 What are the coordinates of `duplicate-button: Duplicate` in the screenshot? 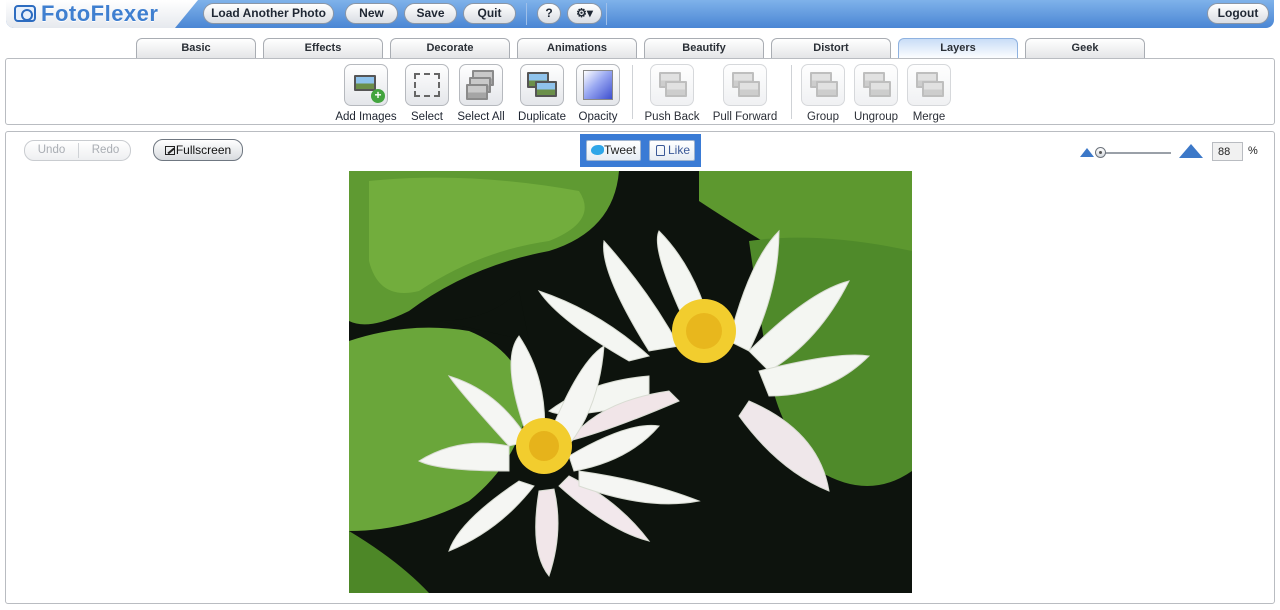 It's located at (542, 93).